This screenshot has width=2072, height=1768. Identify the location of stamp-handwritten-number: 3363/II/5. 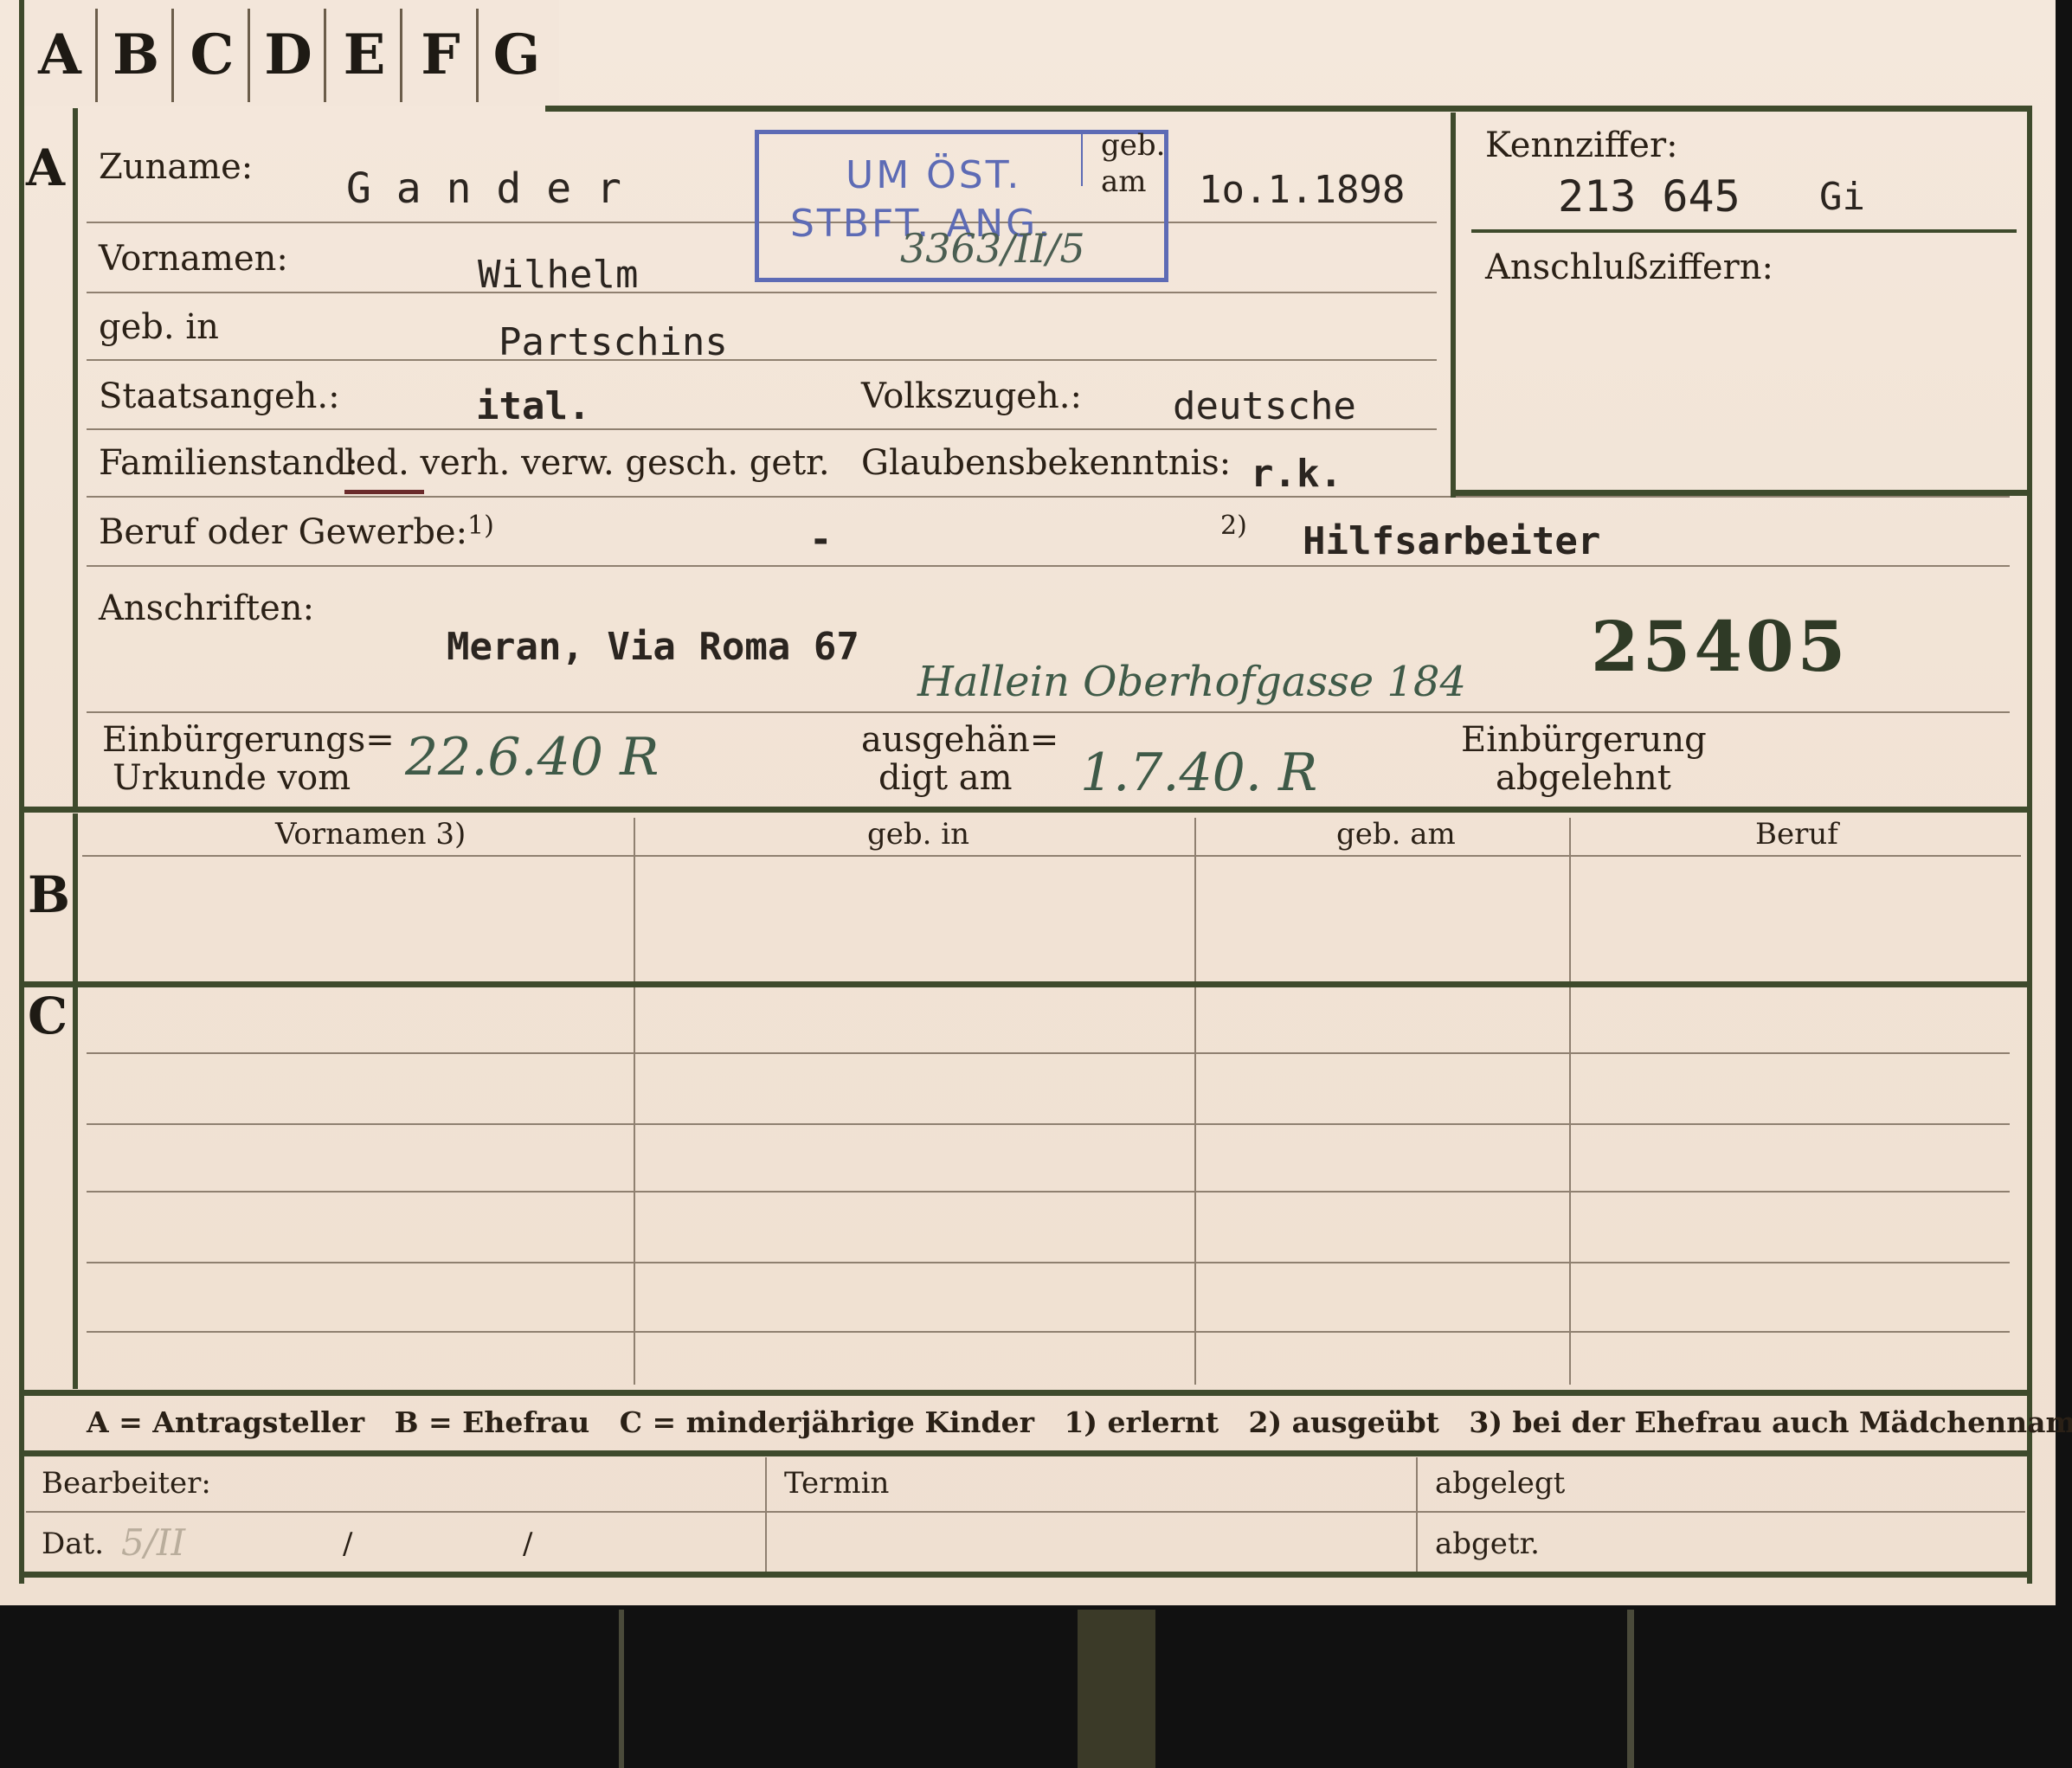
(993, 248).